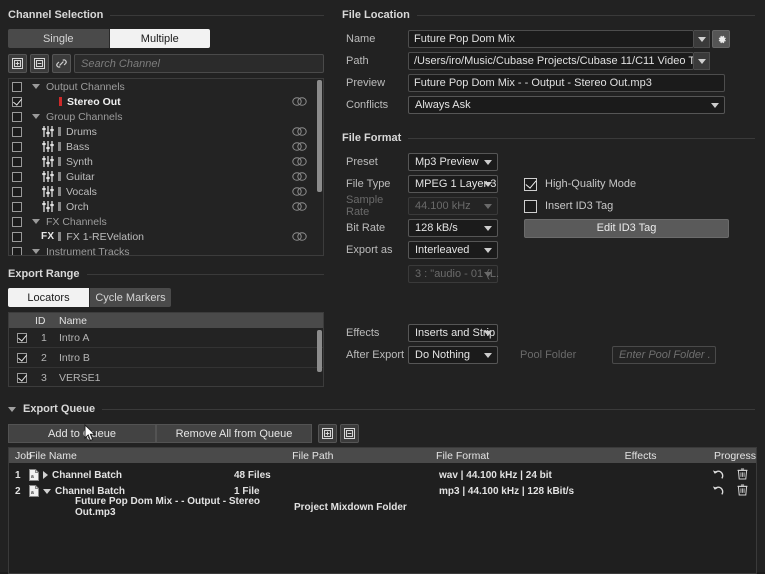 The image size is (765, 574). What do you see at coordinates (313, 455) in the screenshot?
I see `col-file-path: File Path` at bounding box center [313, 455].